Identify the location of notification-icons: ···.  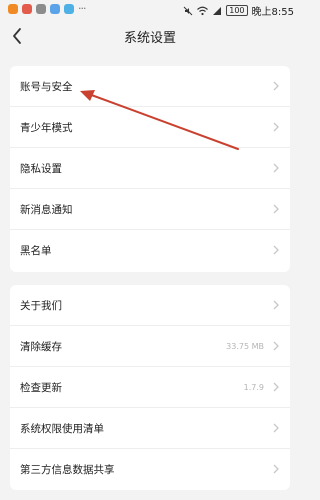
(47, 8).